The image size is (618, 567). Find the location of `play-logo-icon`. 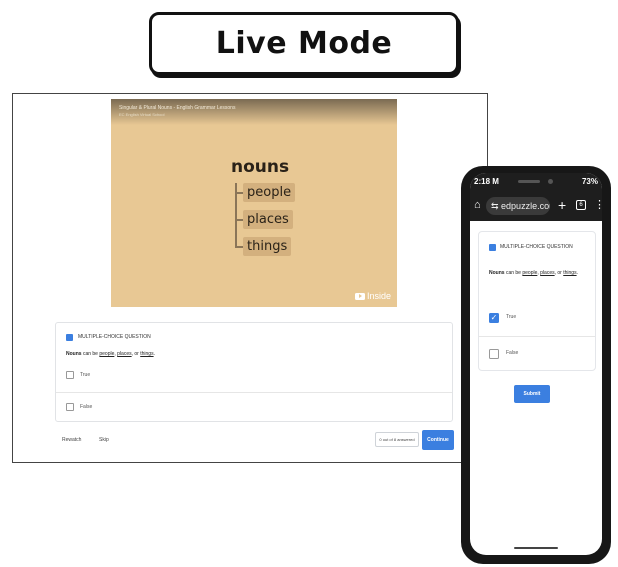

play-logo-icon is located at coordinates (359, 296).